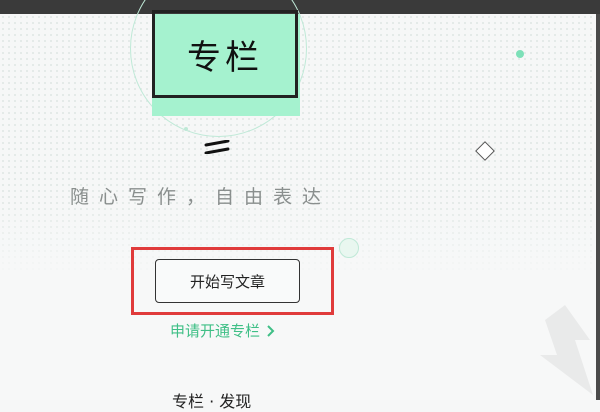 This screenshot has height=412, width=600. I want to click on apply-column-label: 申请开通专栏, so click(215, 331).